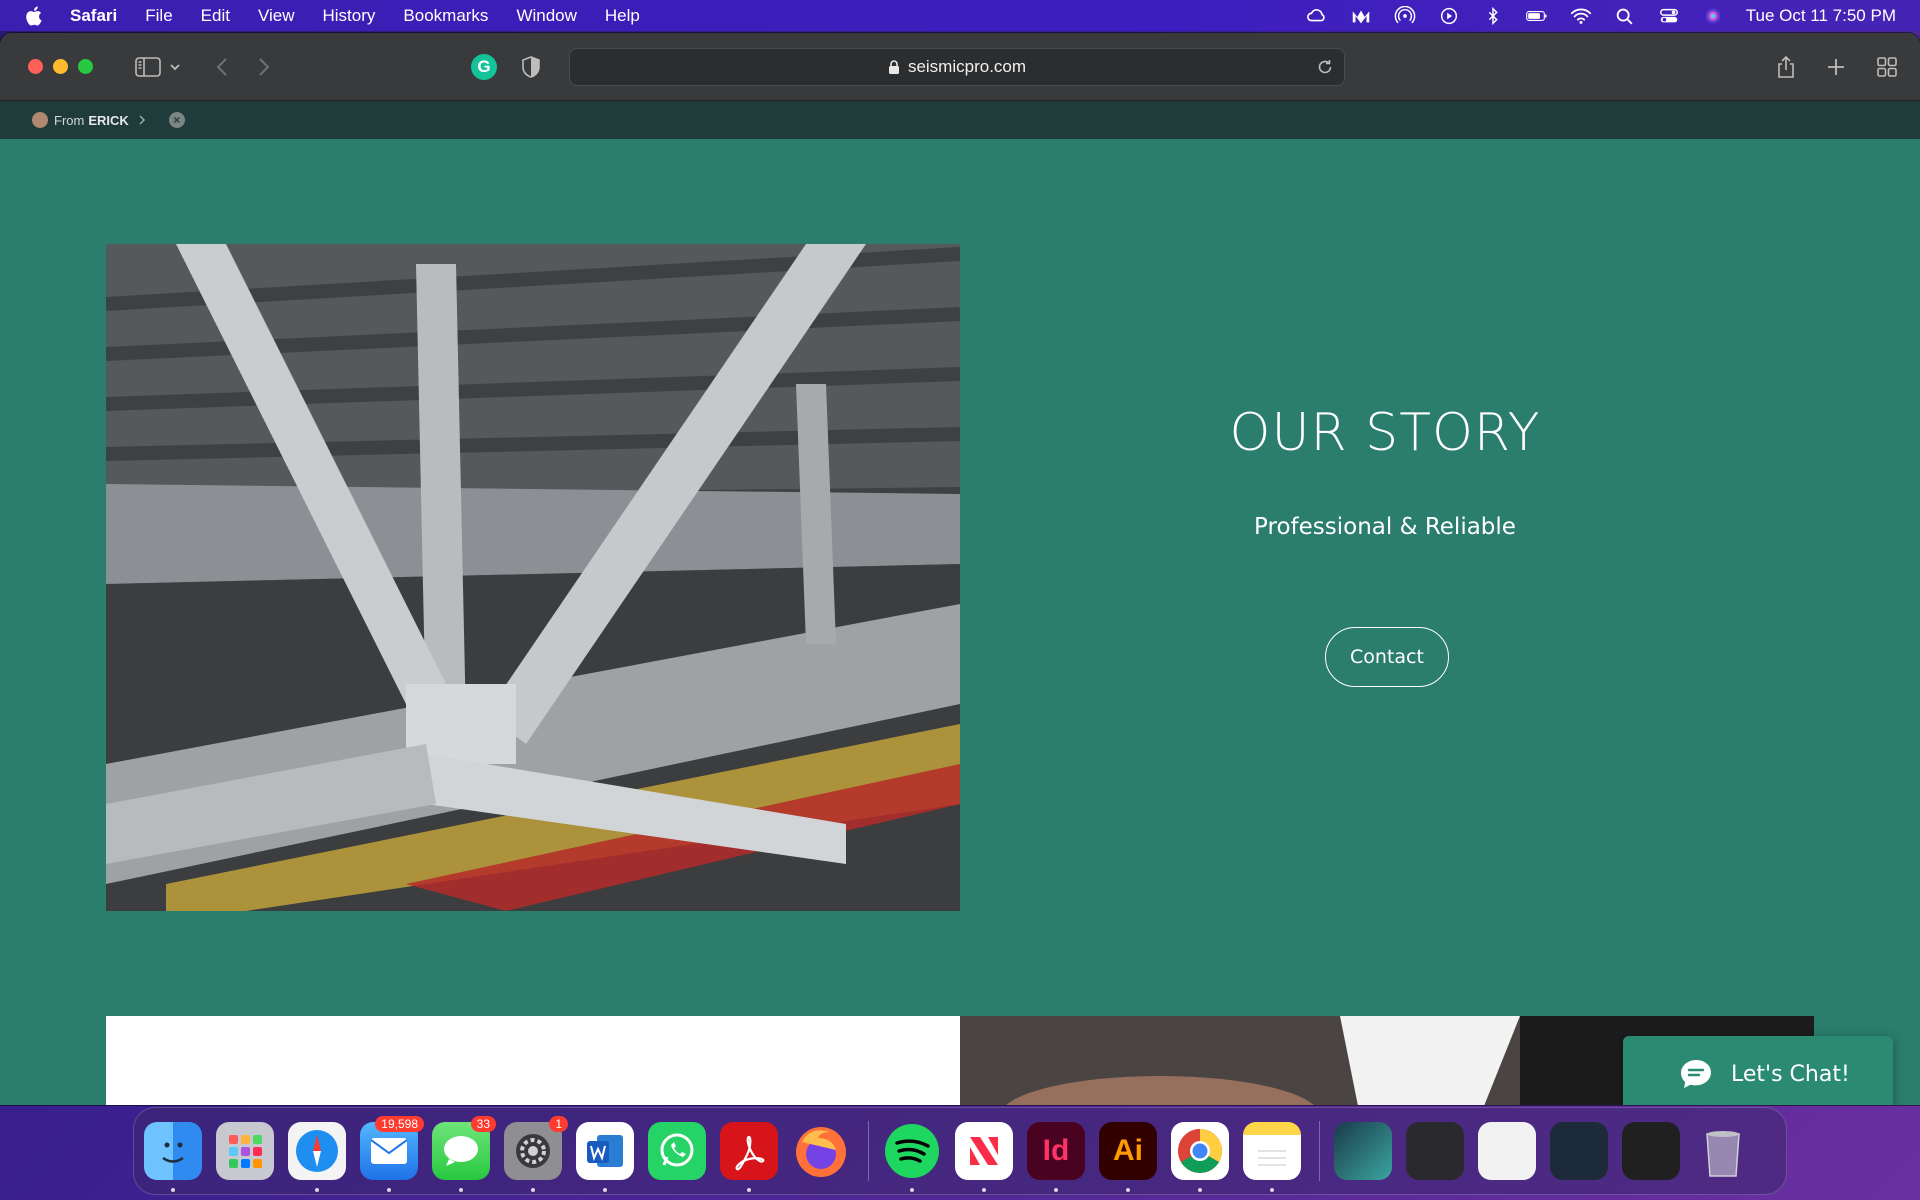 This screenshot has height=1200, width=1920. Describe the element at coordinates (484, 66) in the screenshot. I see `grammarly-extension-icon: G` at that location.